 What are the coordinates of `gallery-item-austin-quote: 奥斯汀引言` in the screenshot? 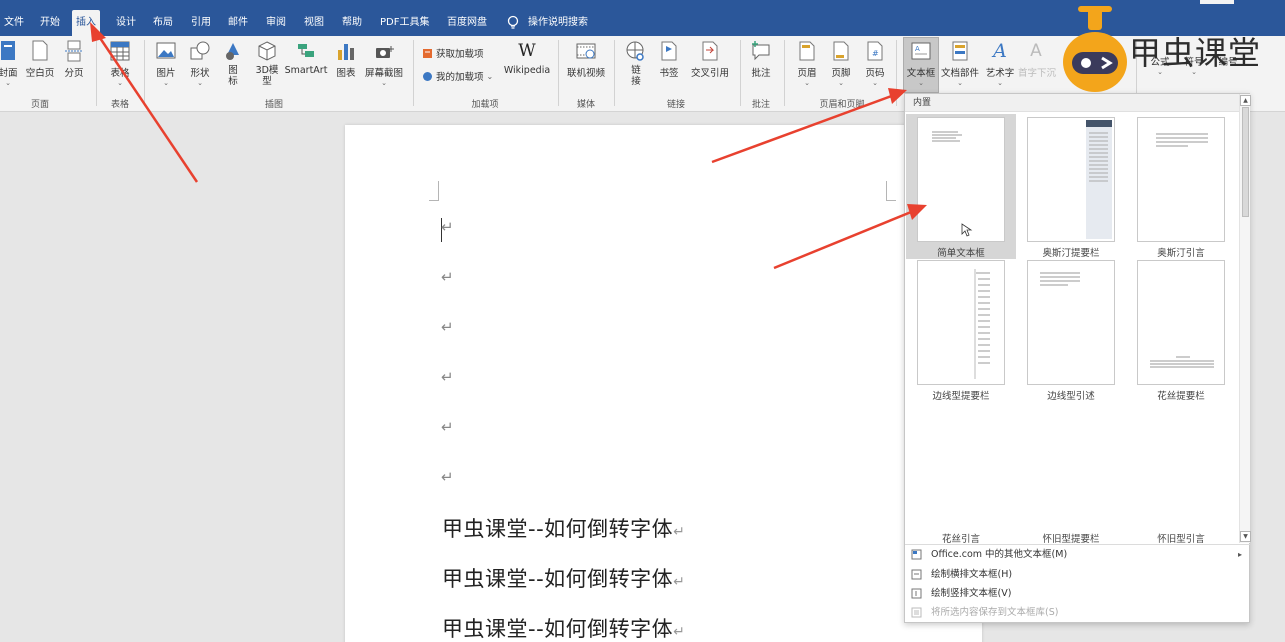 It's located at (1181, 186).